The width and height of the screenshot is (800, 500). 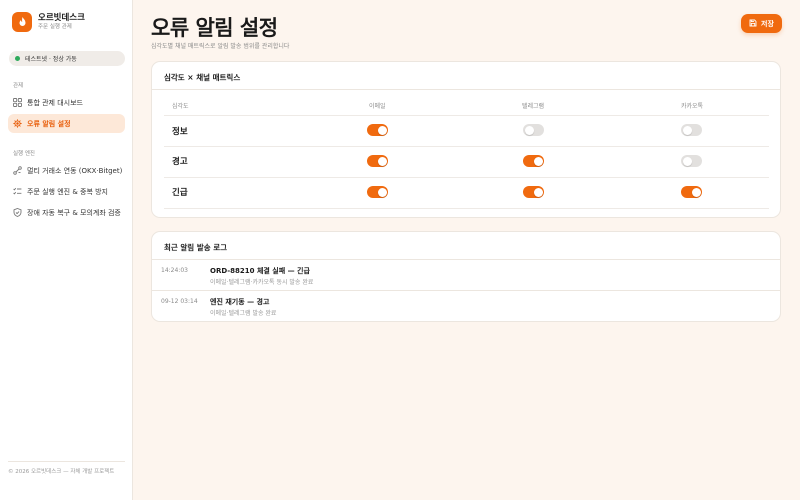 What do you see at coordinates (17, 102) in the screenshot?
I see `grid-icon` at bounding box center [17, 102].